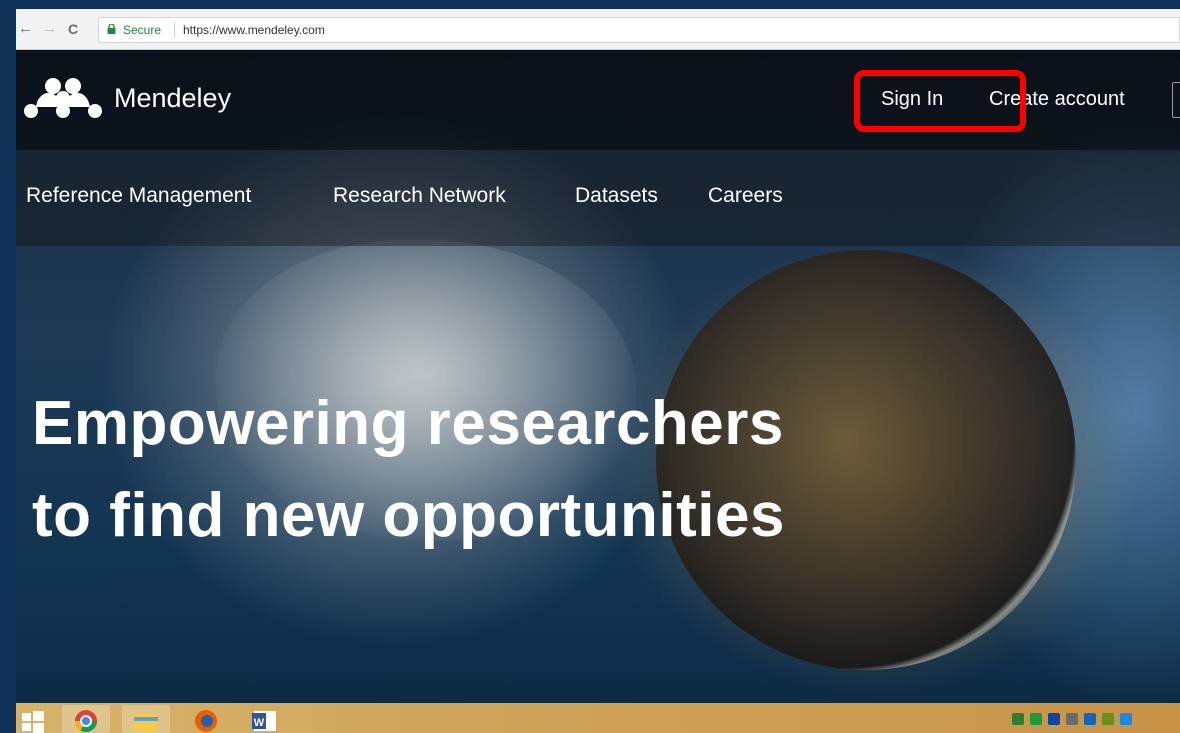  Describe the element at coordinates (639, 30) in the screenshot. I see `address-bar: Secure https://www.mendeley.com` at that location.